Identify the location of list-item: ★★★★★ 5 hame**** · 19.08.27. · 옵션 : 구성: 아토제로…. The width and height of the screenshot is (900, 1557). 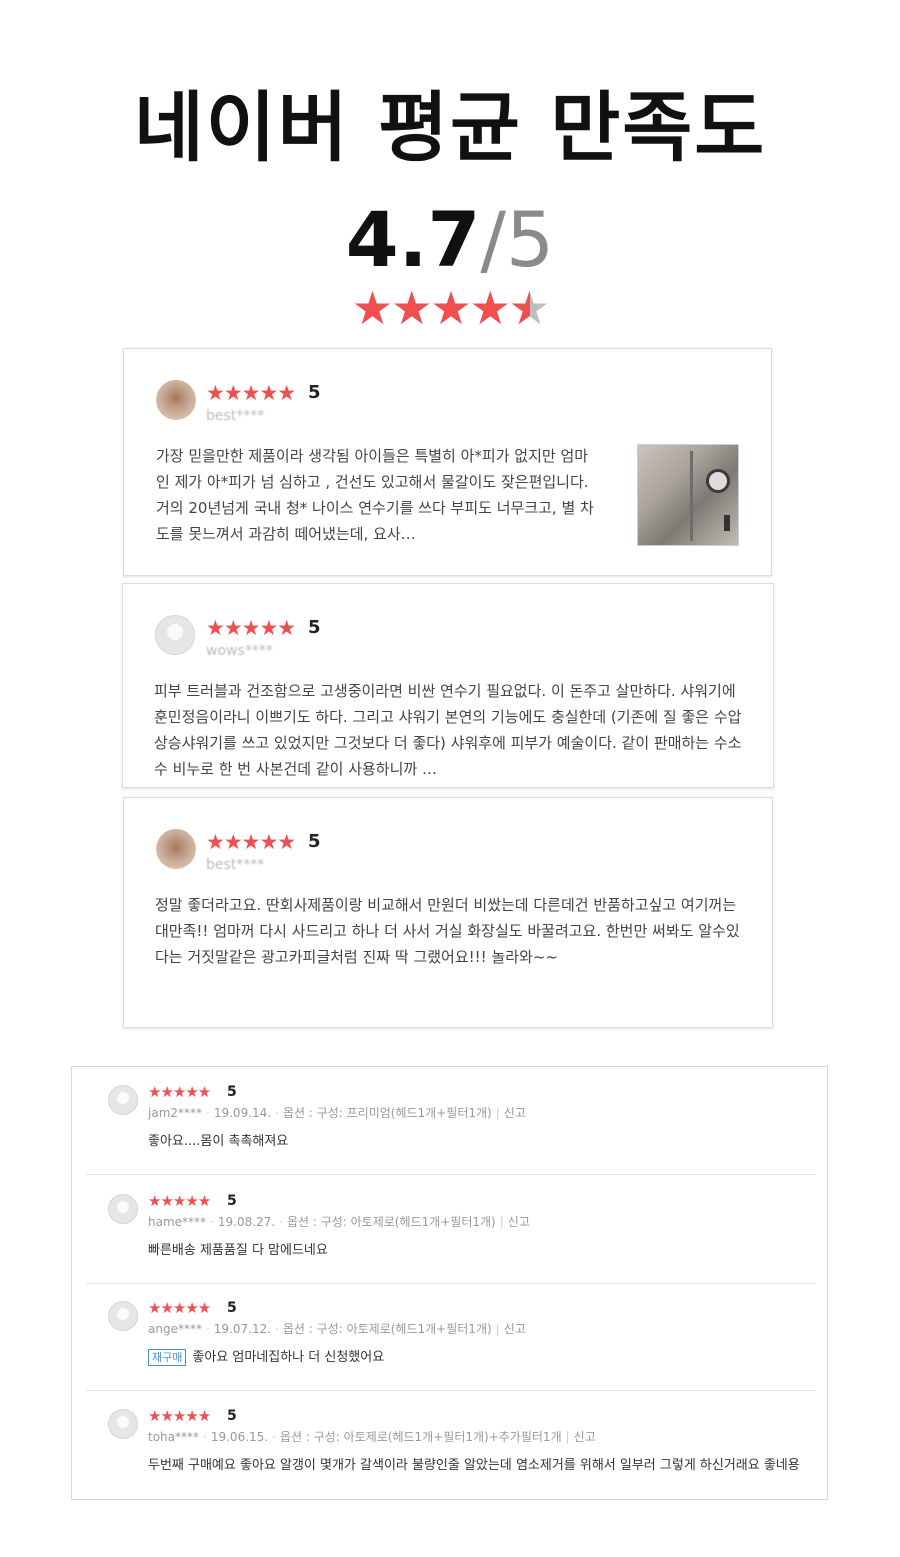
(451, 1230).